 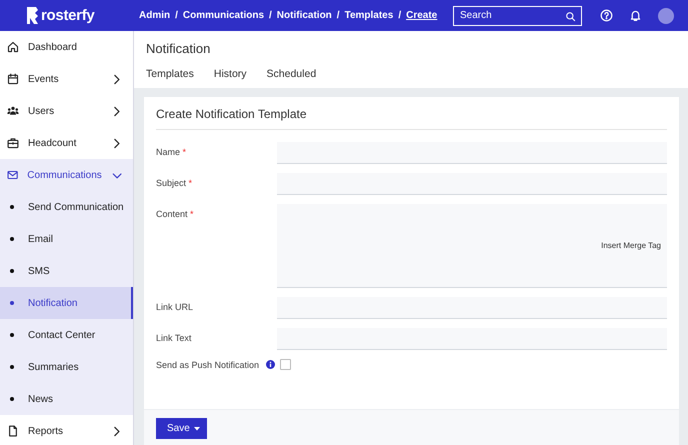 I want to click on document-icon, so click(x=13, y=431).